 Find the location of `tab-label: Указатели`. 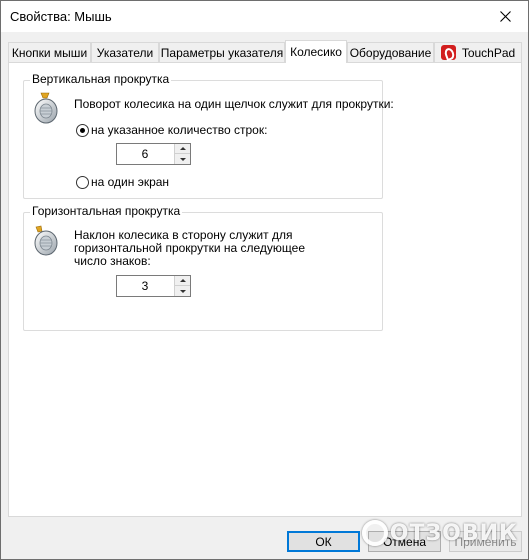

tab-label: Указатели is located at coordinates (125, 52).